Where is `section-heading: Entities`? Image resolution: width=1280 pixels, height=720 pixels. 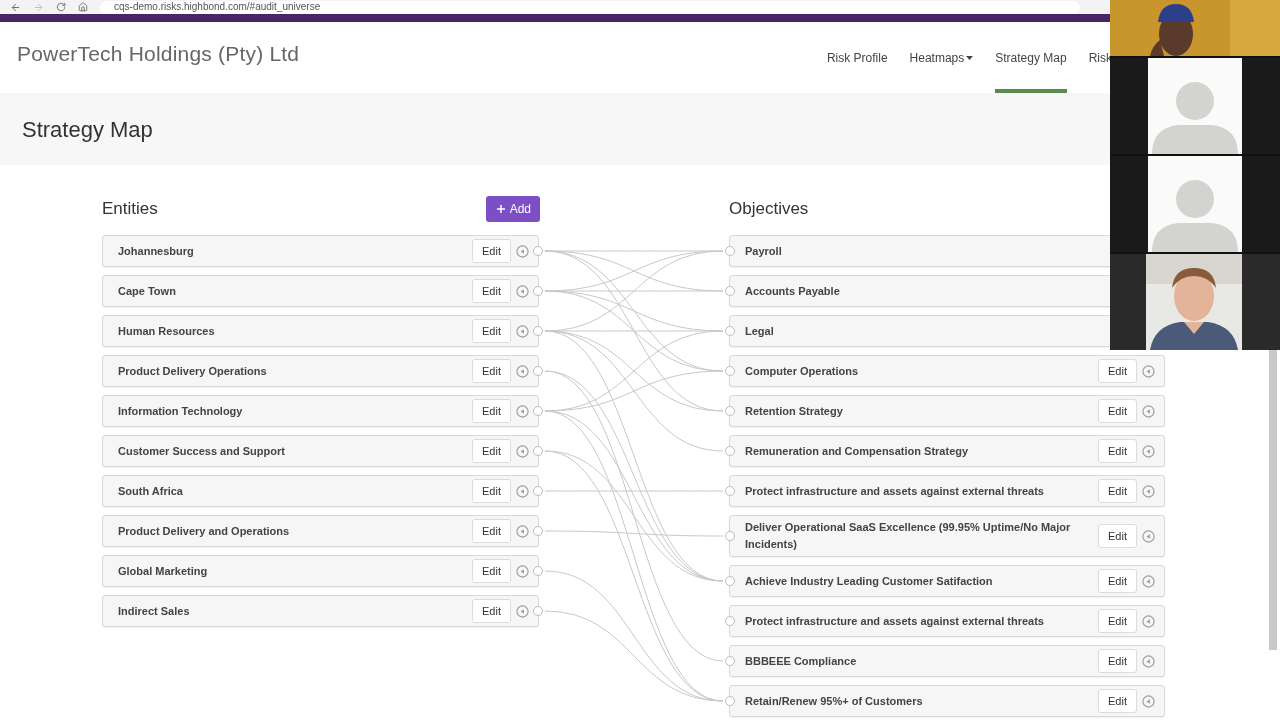
section-heading: Entities is located at coordinates (130, 209).